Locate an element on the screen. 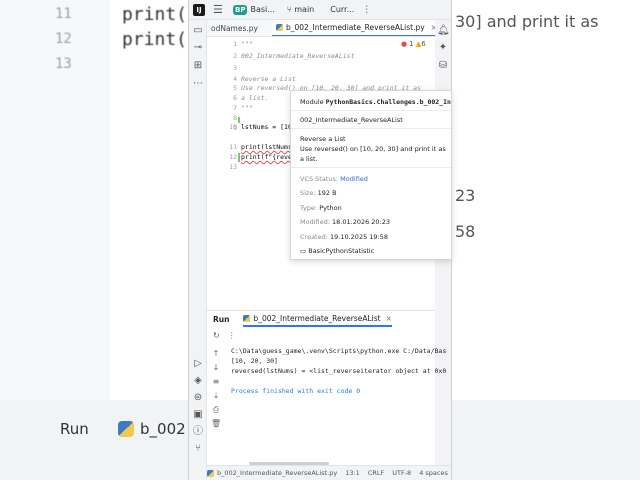 This screenshot has height=480, width=640. run-header: Run b_002_Intermediate_ReverseAList × is located at coordinates (321, 319).